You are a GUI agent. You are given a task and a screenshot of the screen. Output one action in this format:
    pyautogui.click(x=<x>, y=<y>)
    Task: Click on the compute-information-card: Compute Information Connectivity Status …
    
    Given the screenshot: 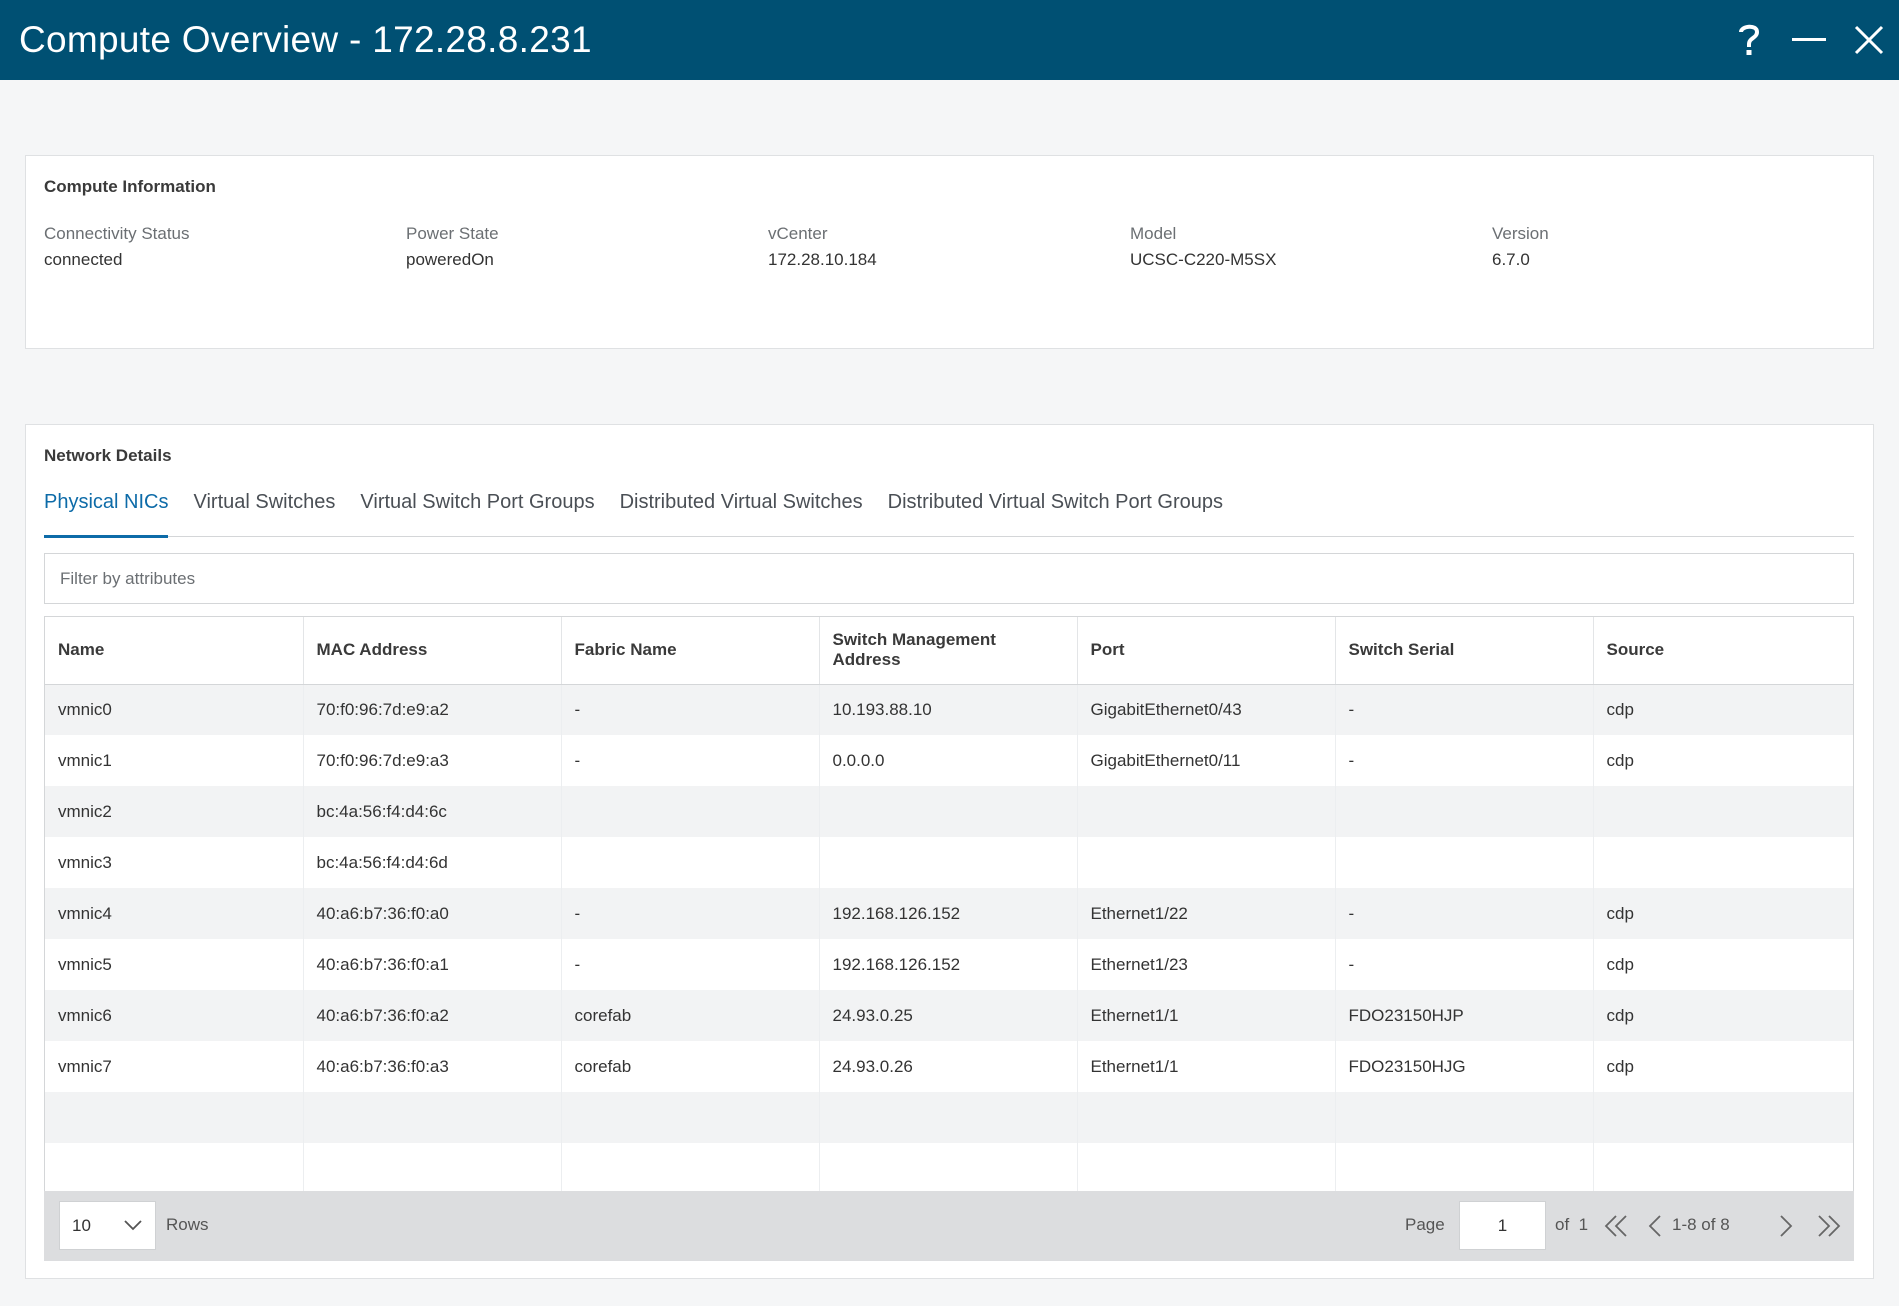 What is the action you would take?
    pyautogui.click(x=949, y=252)
    